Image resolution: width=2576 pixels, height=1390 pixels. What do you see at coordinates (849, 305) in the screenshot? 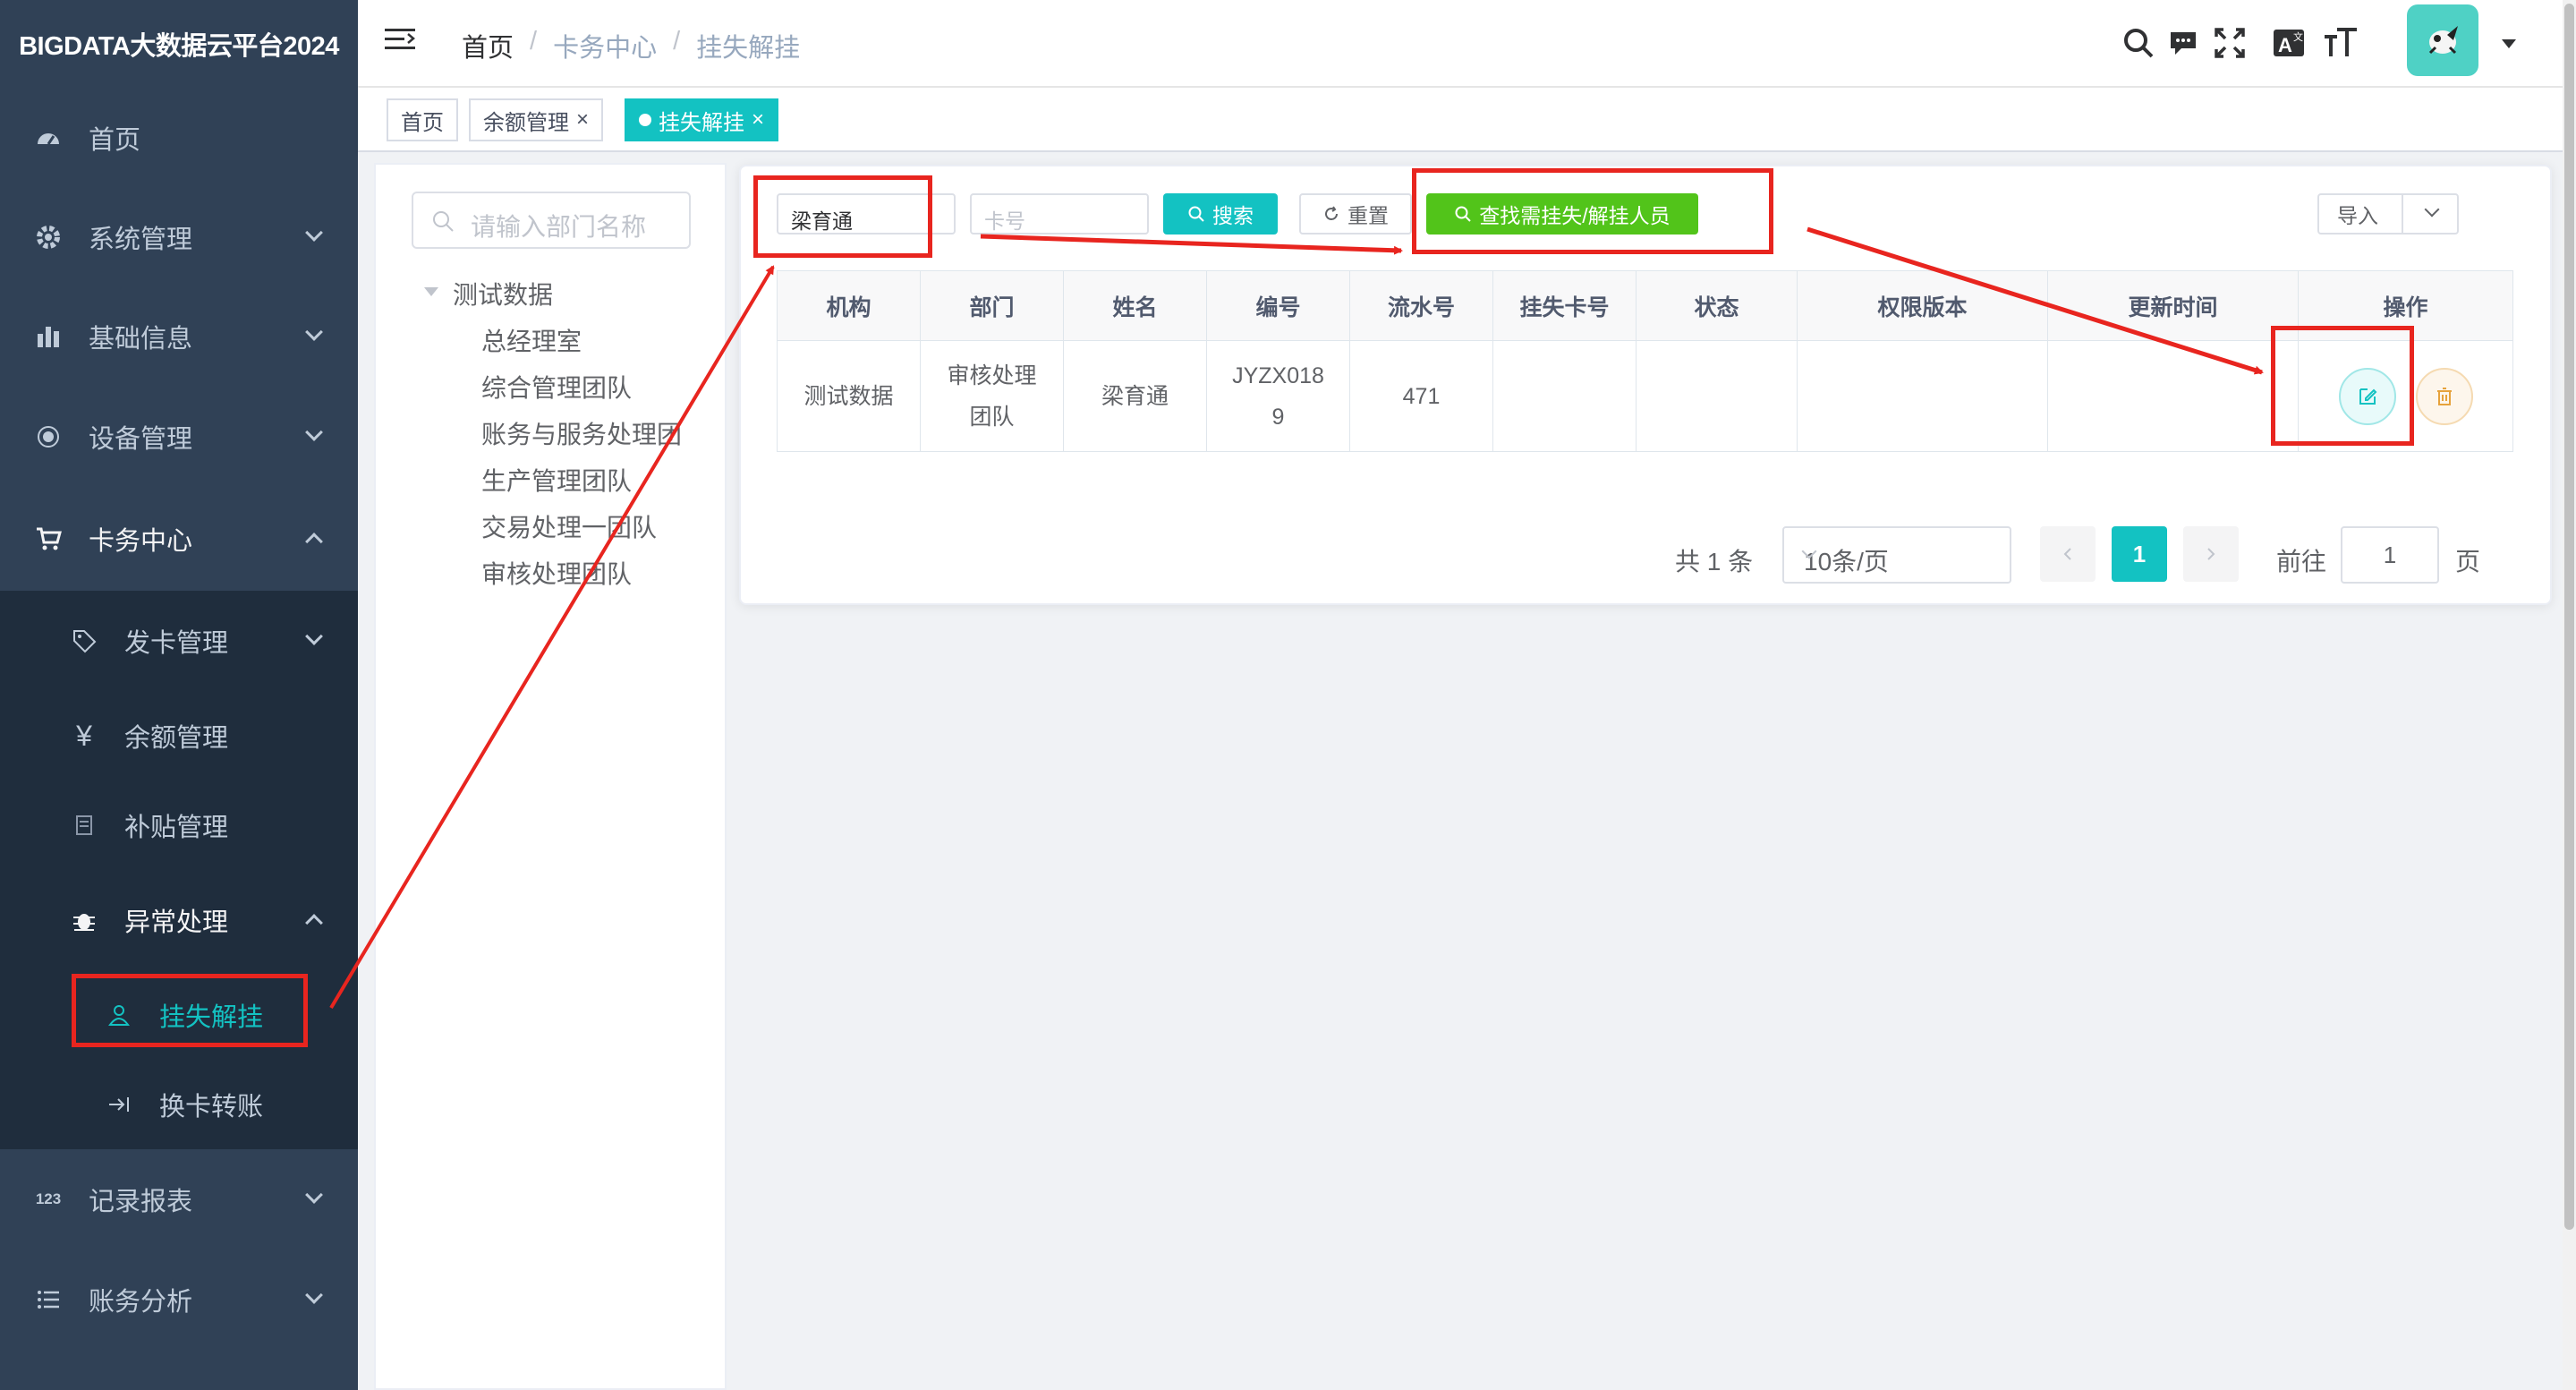
I see `column-header: 机构` at bounding box center [849, 305].